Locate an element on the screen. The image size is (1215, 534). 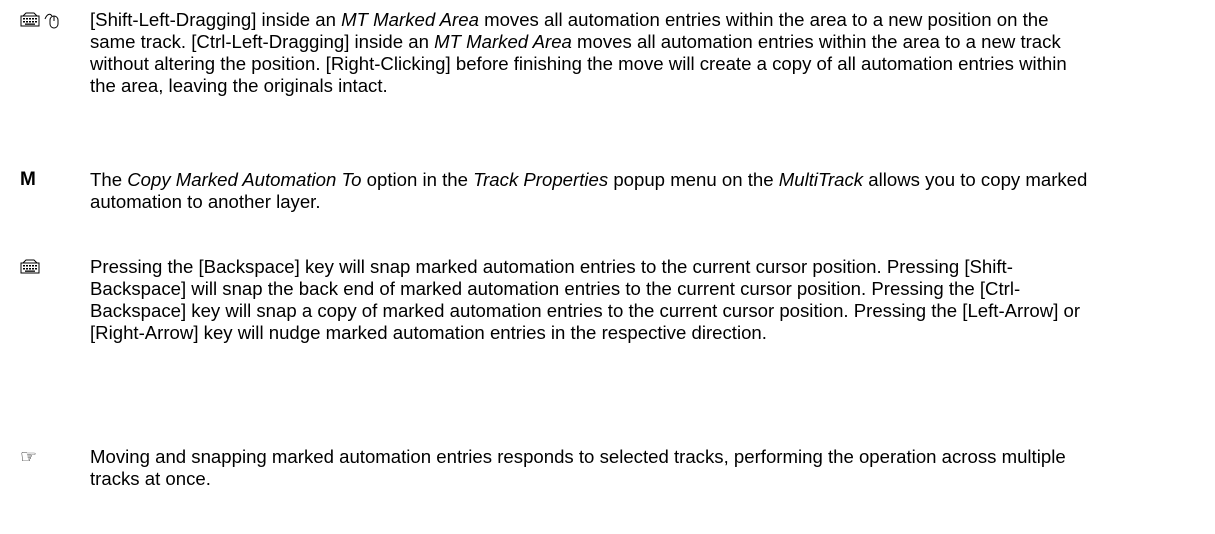
menu-m-icon: M is located at coordinates (28, 179).